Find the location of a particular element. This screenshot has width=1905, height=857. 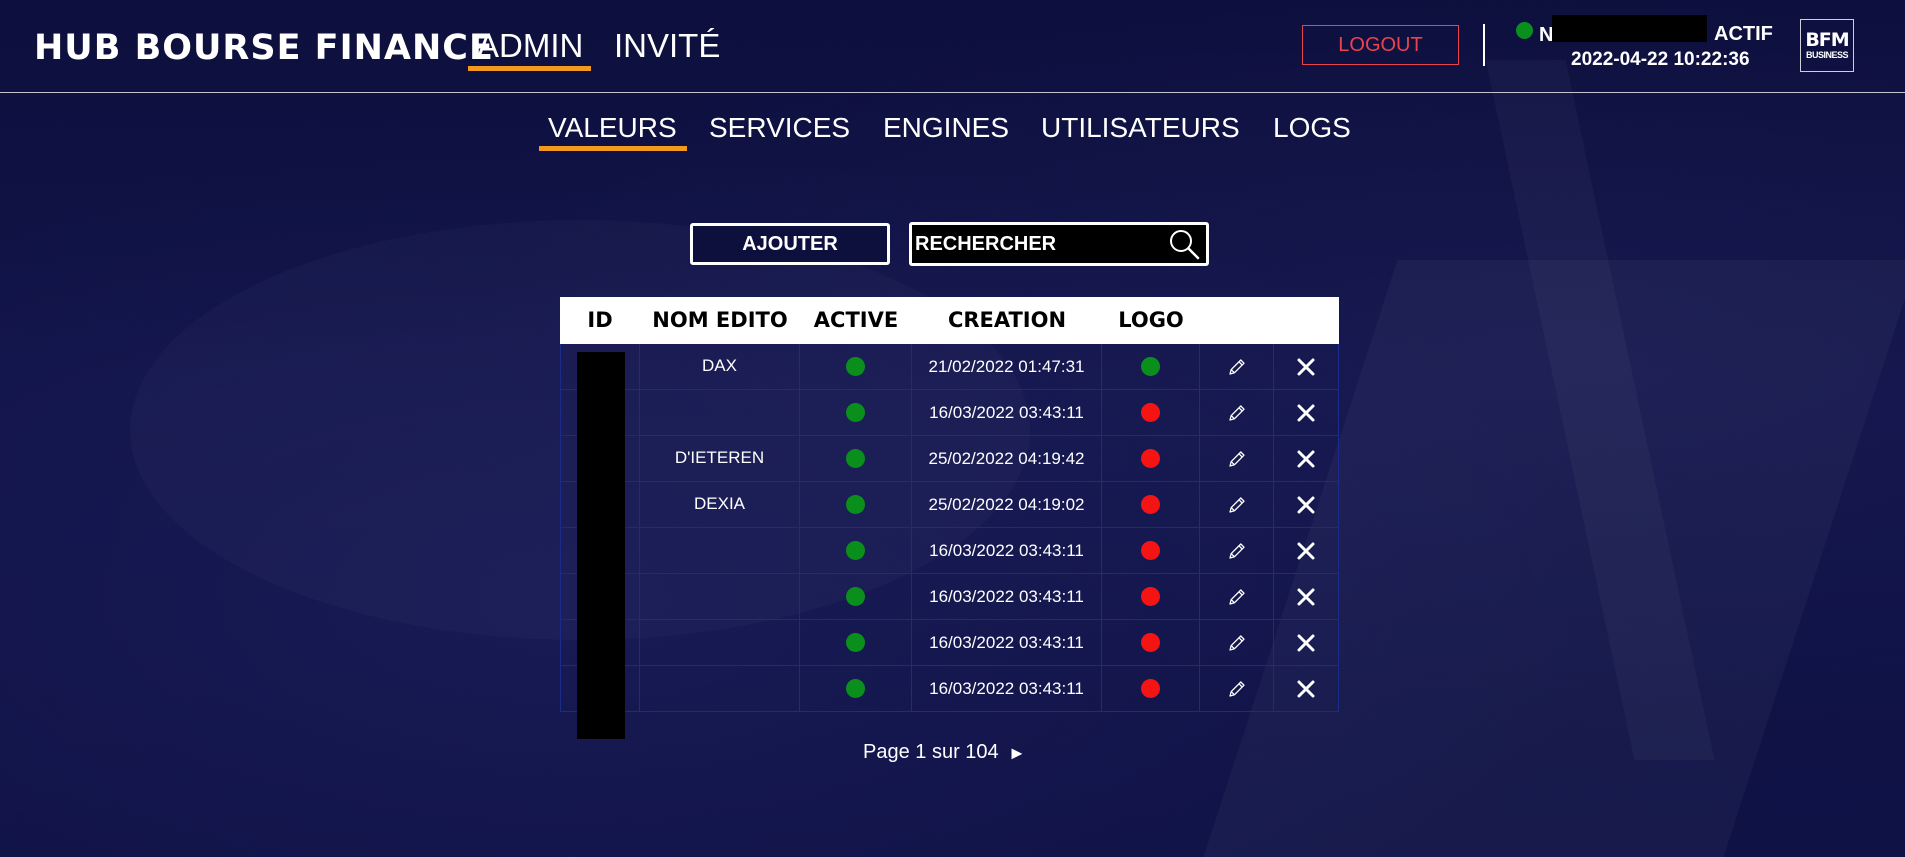

nom-edito-text: DAX is located at coordinates (719, 365).